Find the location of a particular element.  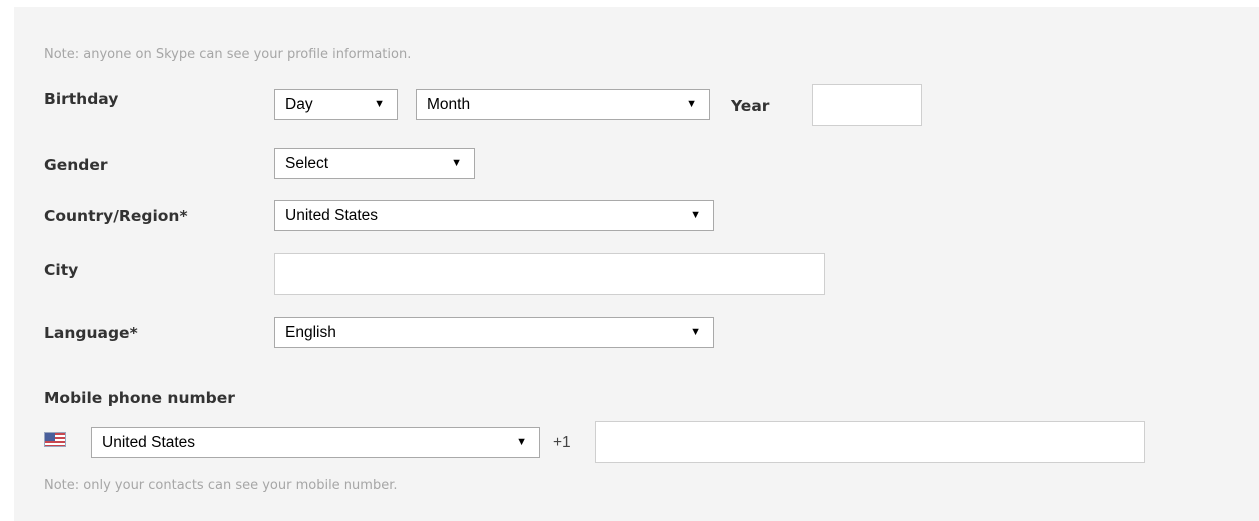

mobile-phone-heading: Mobile phone number is located at coordinates (139, 398).